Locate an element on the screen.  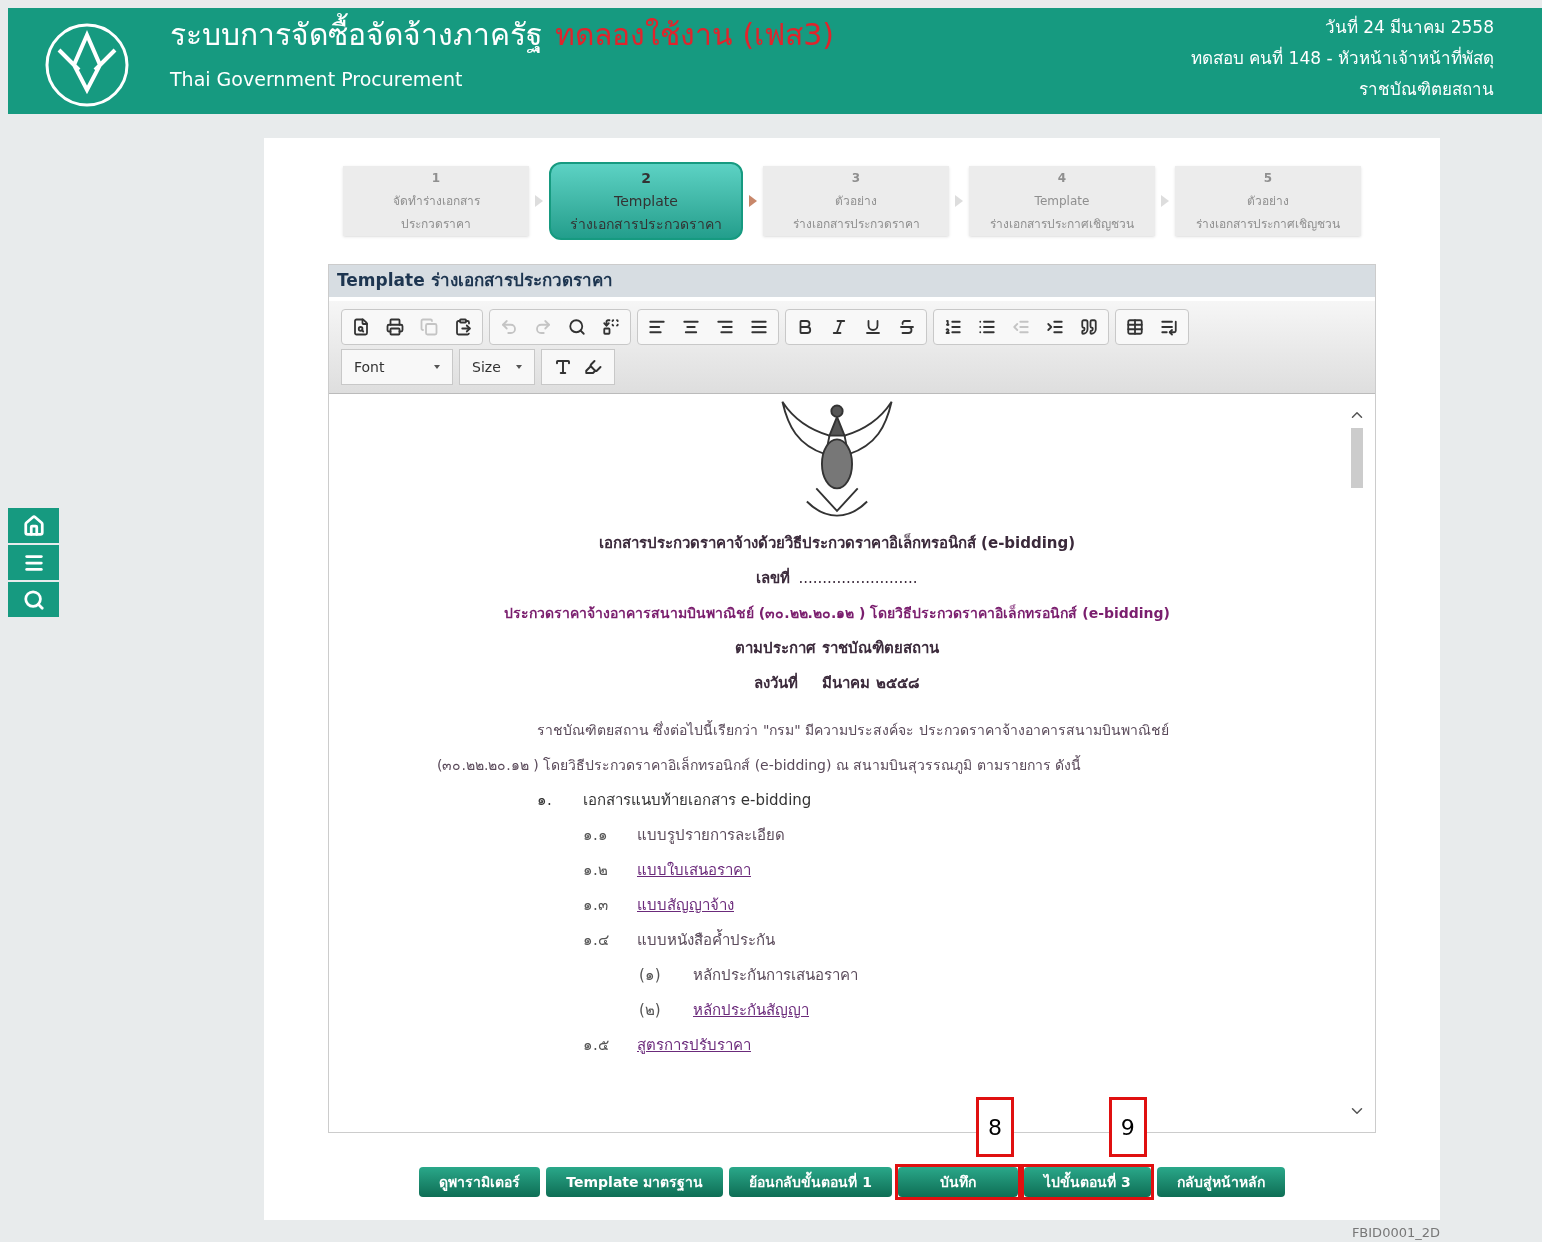
document-link: แบบสัญญาจ้าง is located at coordinates (685, 905).